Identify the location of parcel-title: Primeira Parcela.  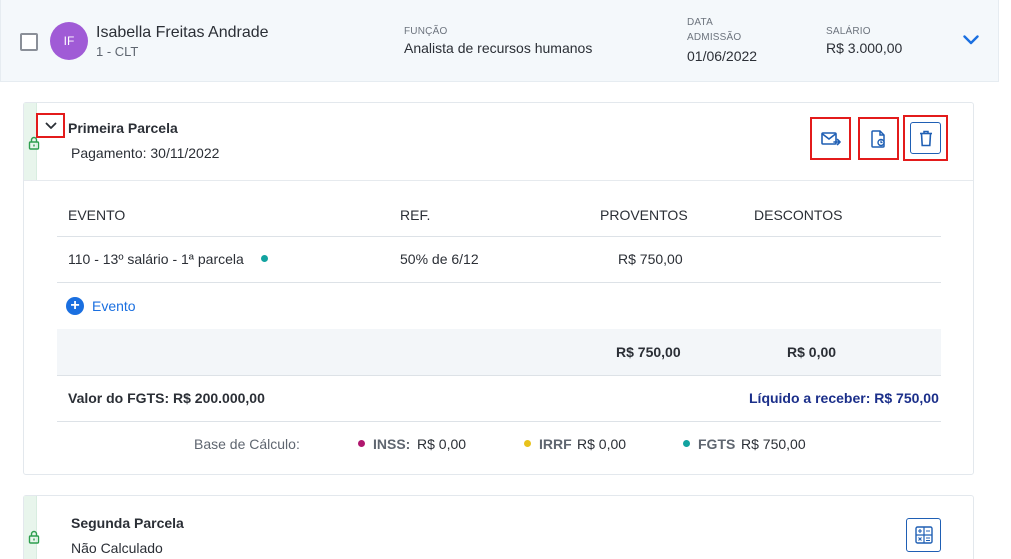
(123, 128).